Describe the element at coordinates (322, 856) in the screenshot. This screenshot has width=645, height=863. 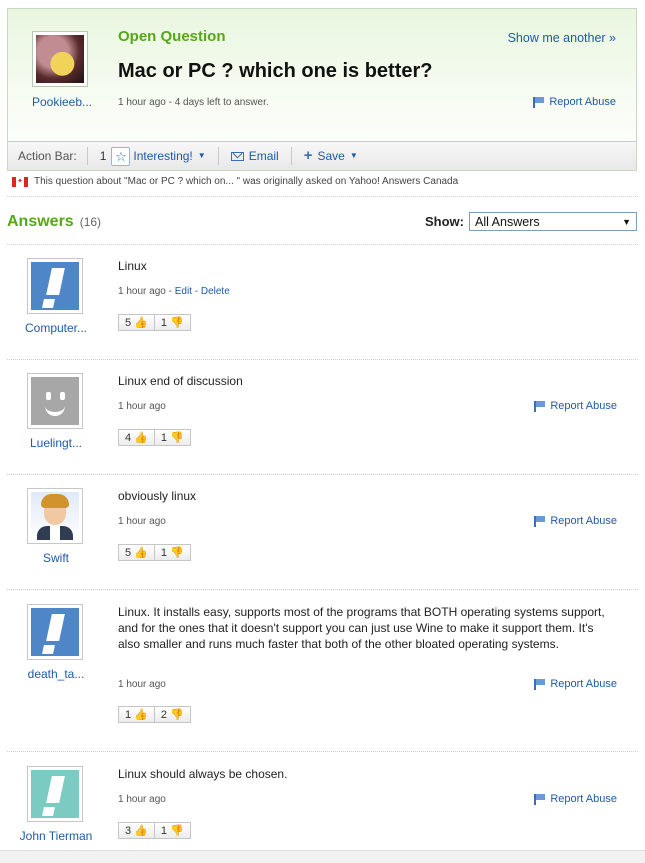
I see `window-bottom-bar` at that location.